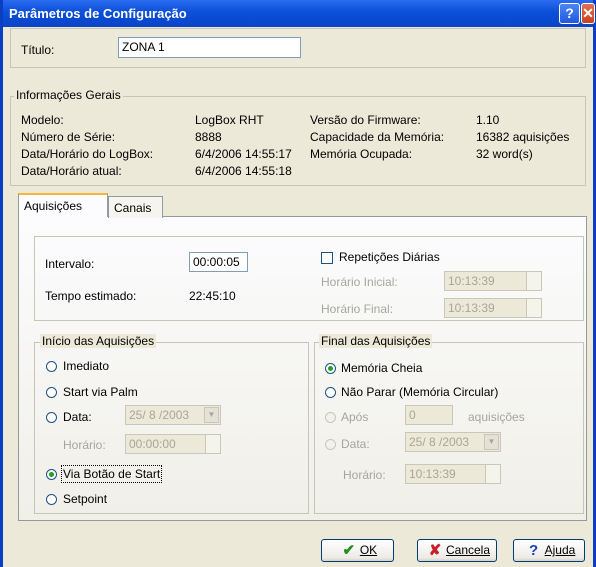 The height and width of the screenshot is (567, 596). I want to click on serial-value: 8888, so click(208, 137).